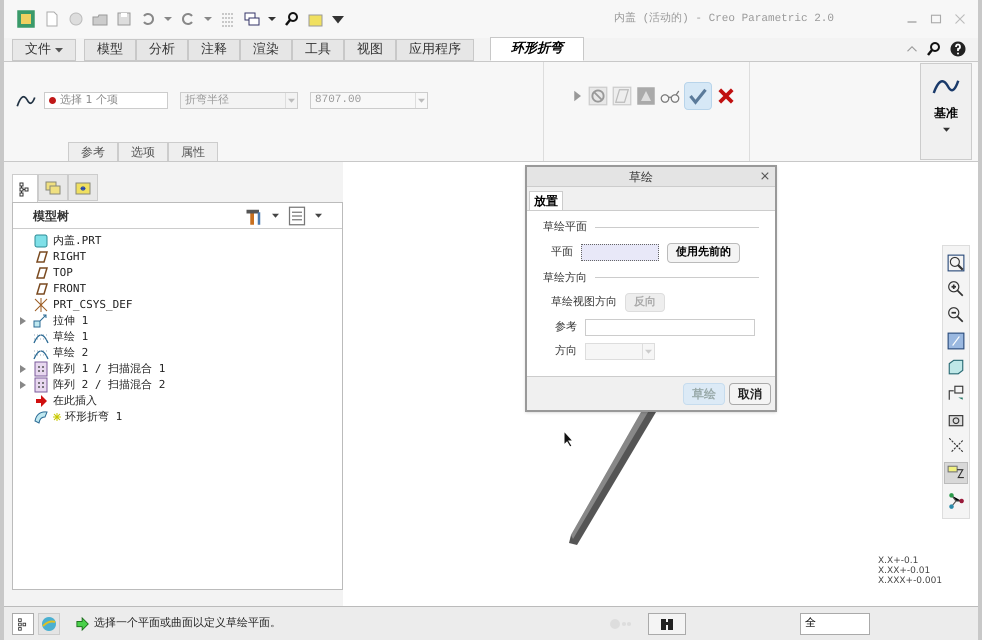 The width and height of the screenshot is (982, 640). Describe the element at coordinates (41, 321) in the screenshot. I see `extrude-icon` at that location.